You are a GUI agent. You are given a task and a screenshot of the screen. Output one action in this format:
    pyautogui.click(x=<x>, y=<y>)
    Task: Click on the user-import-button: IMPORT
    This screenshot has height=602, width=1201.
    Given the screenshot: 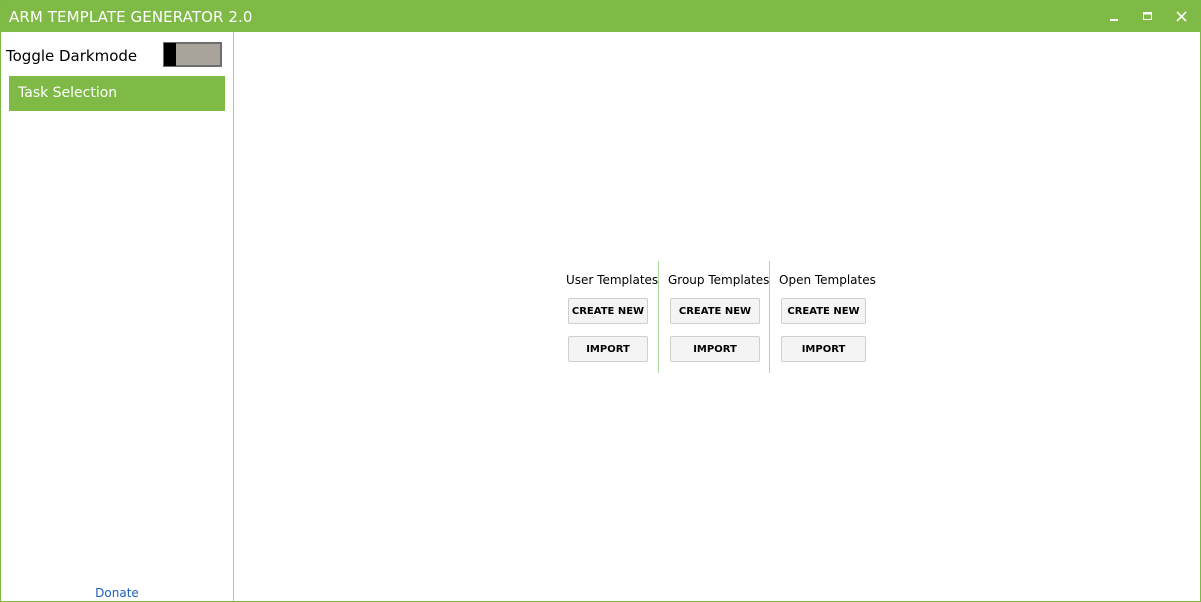 What is the action you would take?
    pyautogui.click(x=608, y=349)
    